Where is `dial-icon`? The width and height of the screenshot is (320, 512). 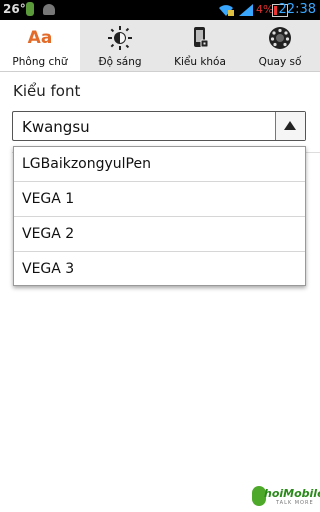
dial-icon is located at coordinates (280, 38).